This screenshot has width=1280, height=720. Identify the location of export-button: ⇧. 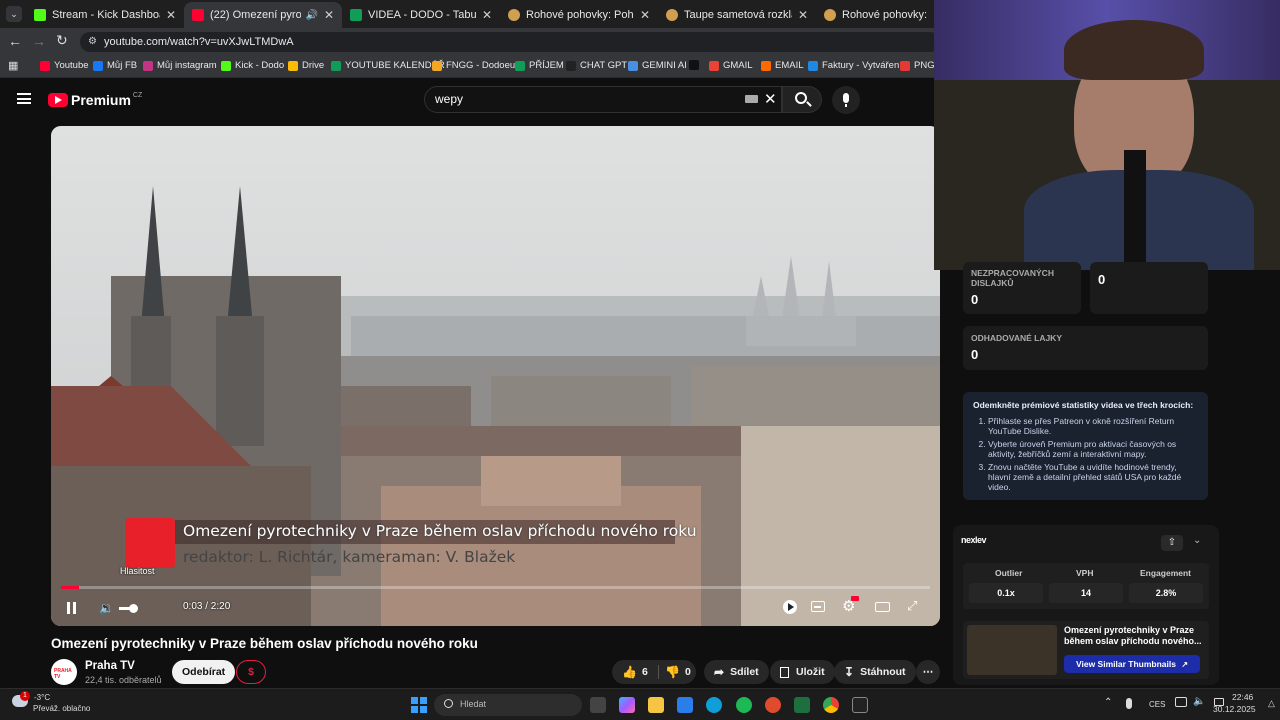
(1172, 543).